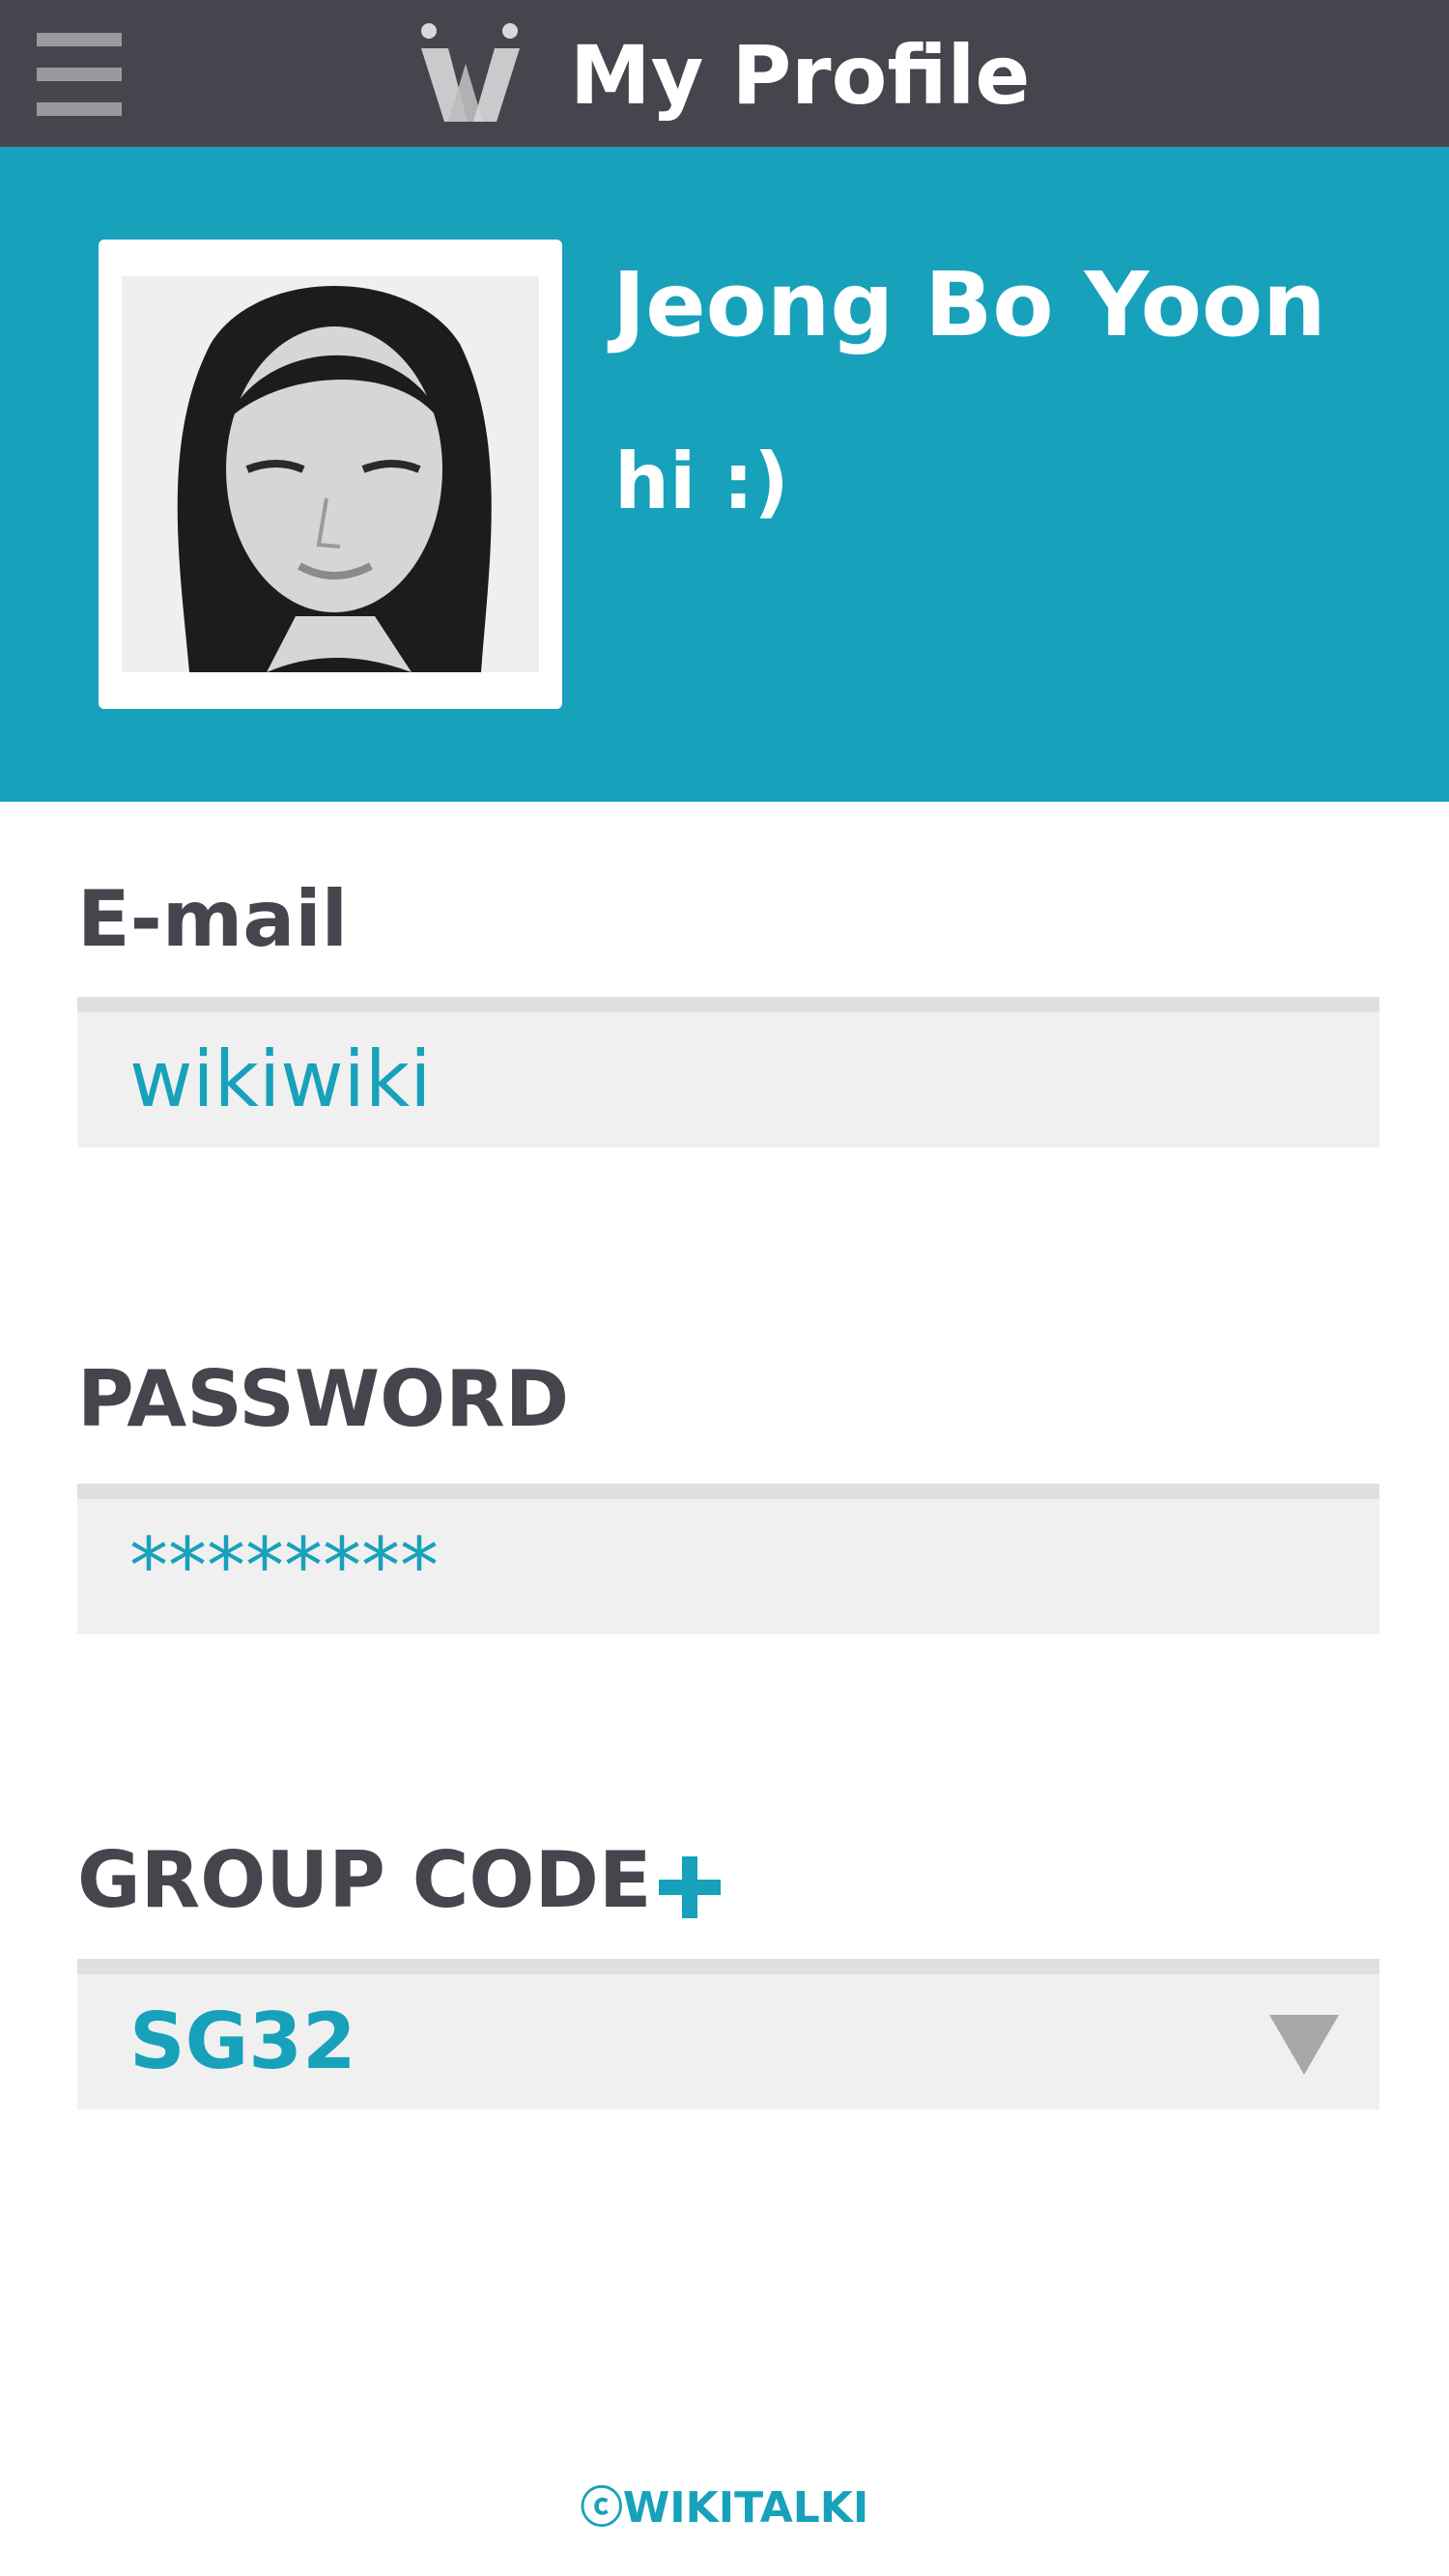 Image resolution: width=1449 pixels, height=2576 pixels. I want to click on dropdown-arrow-icon, so click(1304, 2045).